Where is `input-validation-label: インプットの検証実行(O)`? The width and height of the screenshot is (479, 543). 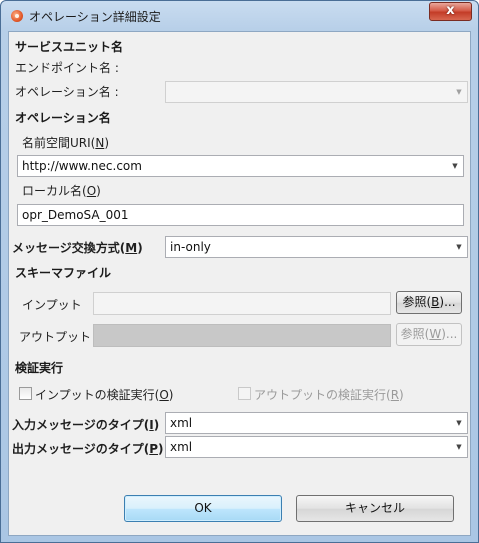
input-validation-label: インプットの検証実行(O) is located at coordinates (104, 394).